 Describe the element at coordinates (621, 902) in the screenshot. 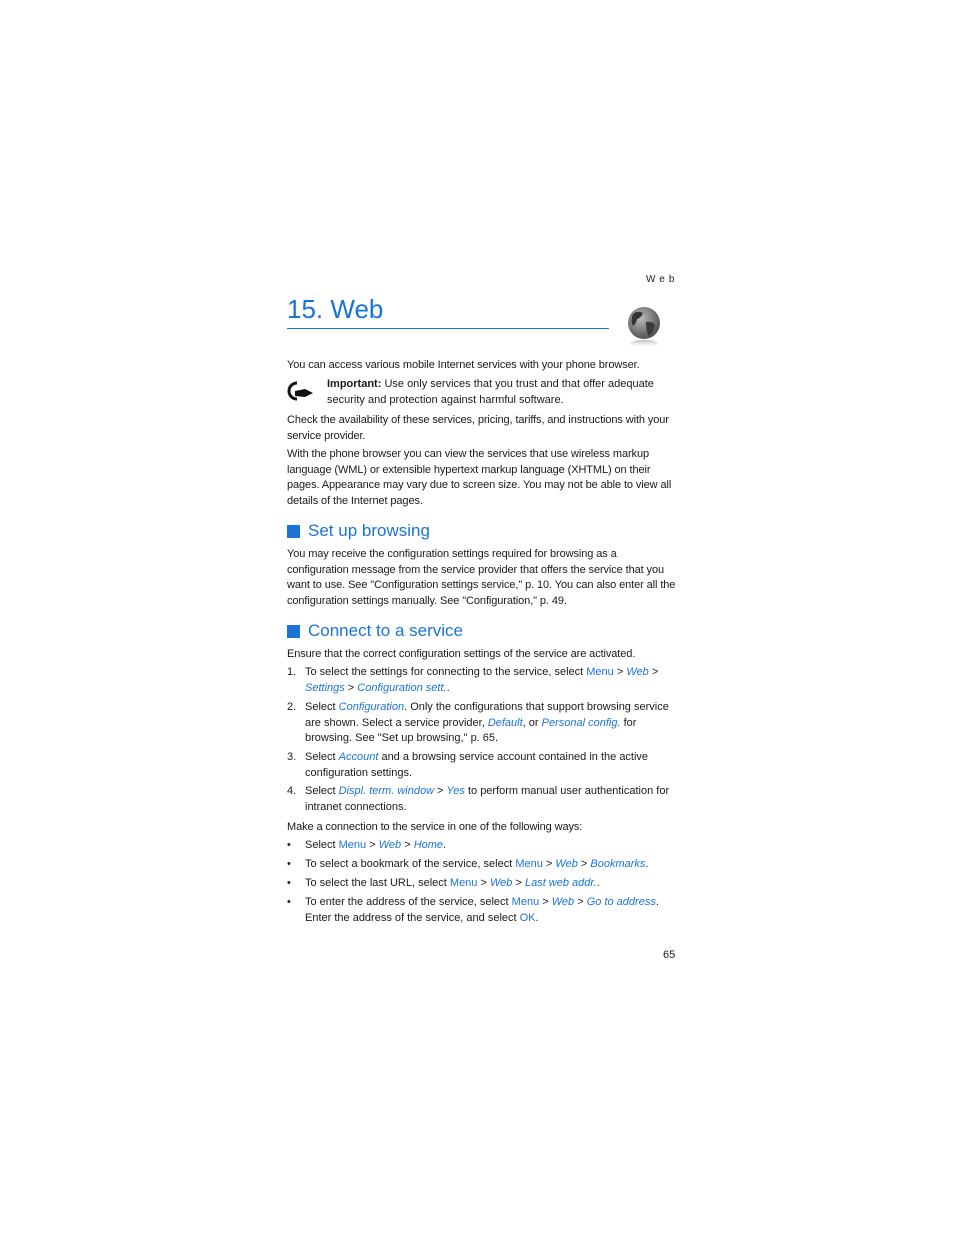

I see `go-to-address-option: Go to address` at that location.